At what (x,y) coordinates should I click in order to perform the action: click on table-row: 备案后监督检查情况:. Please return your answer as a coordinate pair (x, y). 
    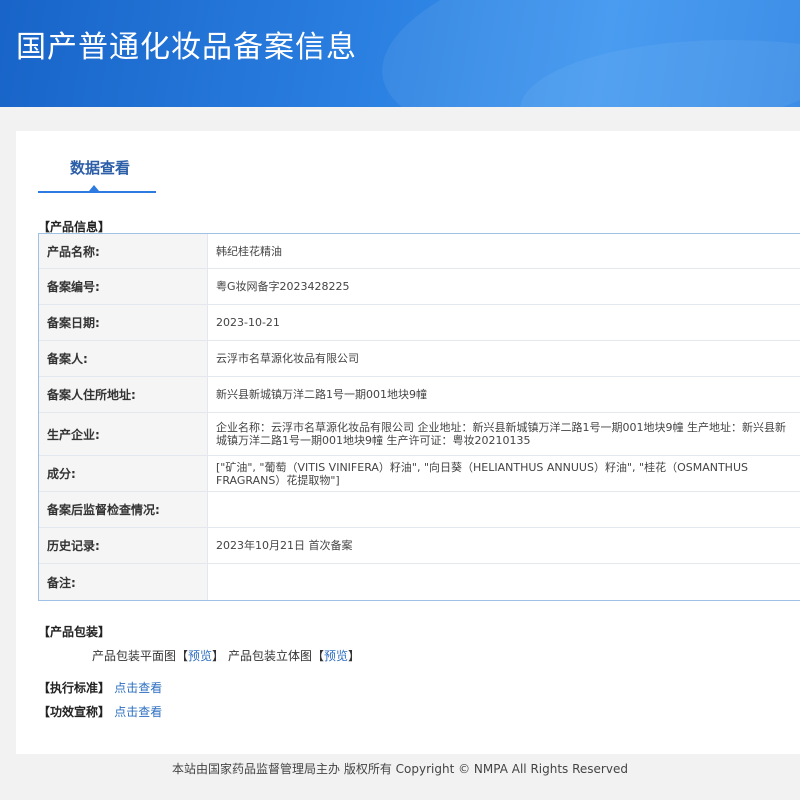
    Looking at the image, I should click on (419, 510).